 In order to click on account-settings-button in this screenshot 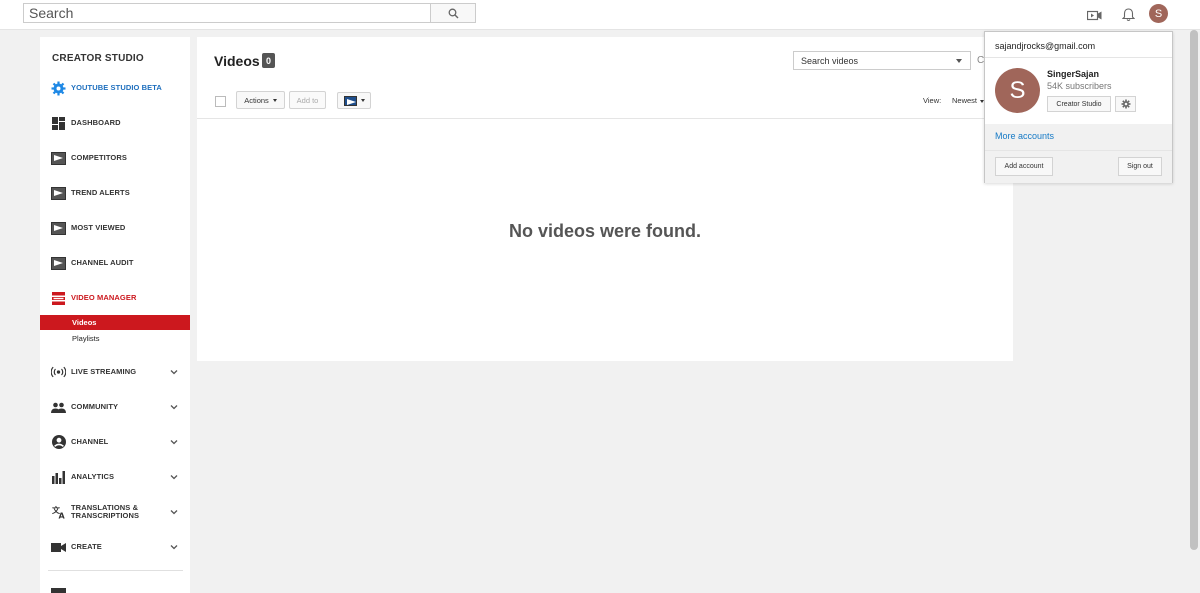, I will do `click(1125, 104)`.